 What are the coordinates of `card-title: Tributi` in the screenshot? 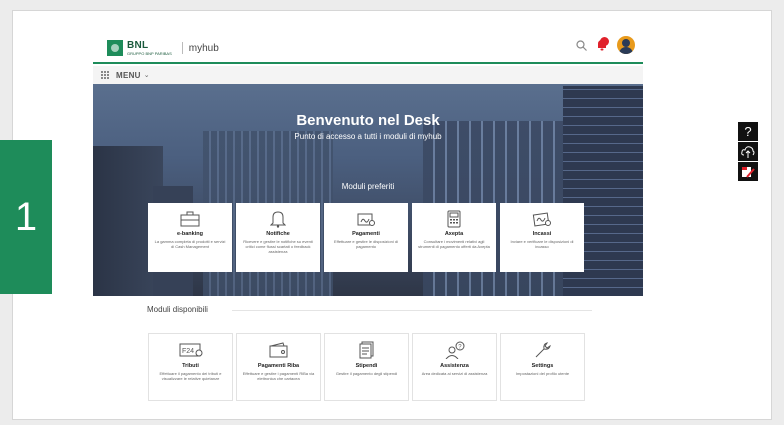 It's located at (190, 366).